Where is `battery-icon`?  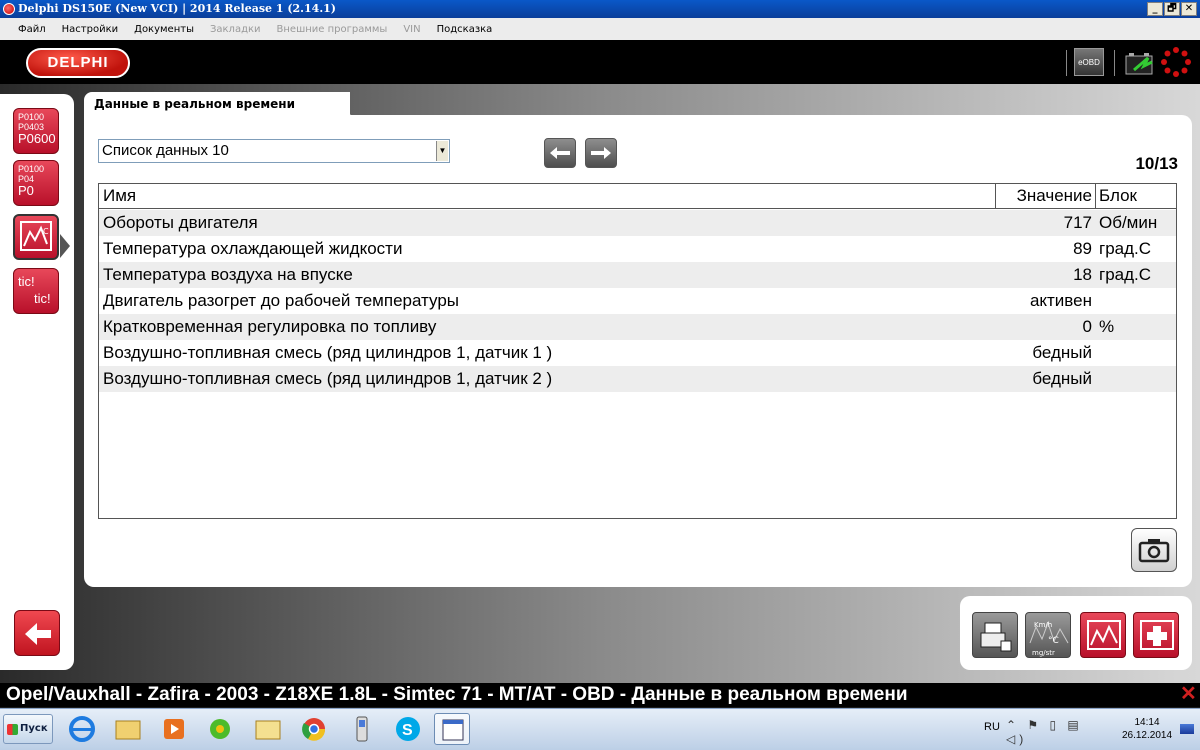
battery-icon is located at coordinates (1139, 62).